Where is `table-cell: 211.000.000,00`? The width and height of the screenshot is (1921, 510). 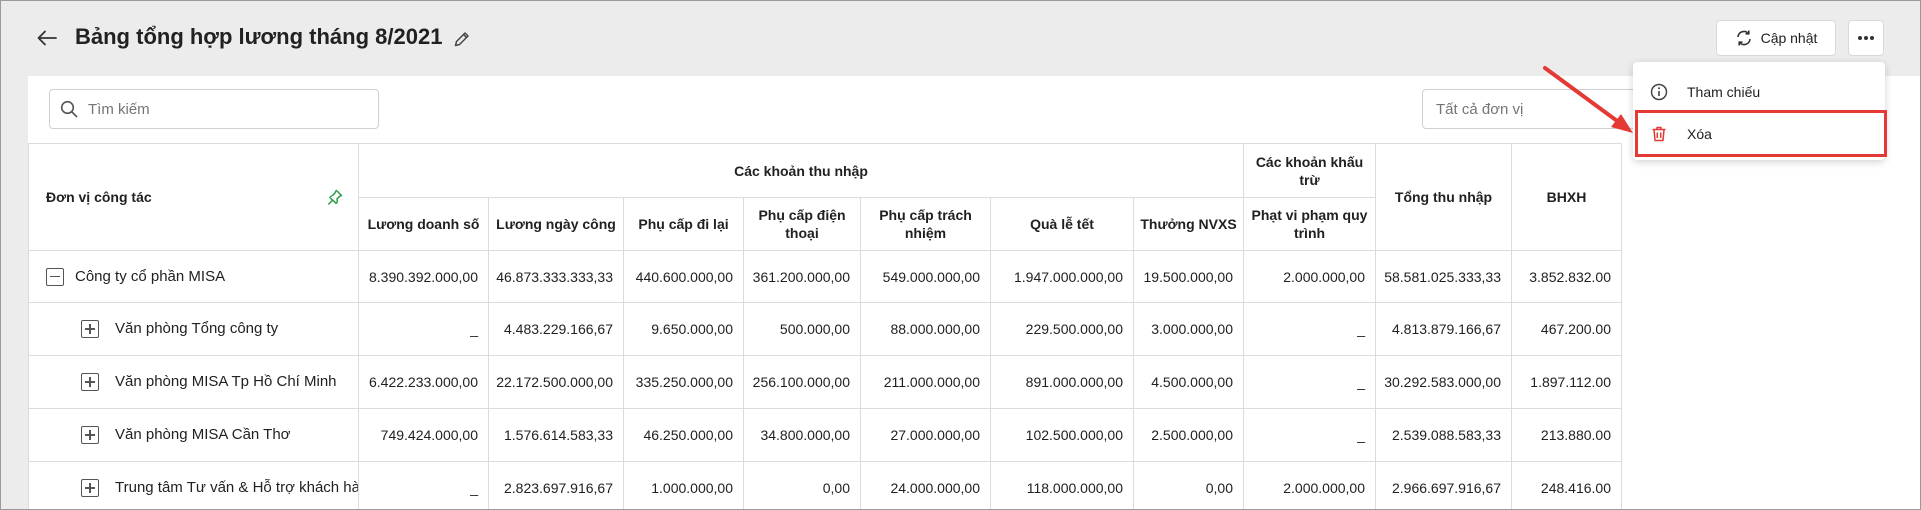 table-cell: 211.000.000,00 is located at coordinates (925, 382).